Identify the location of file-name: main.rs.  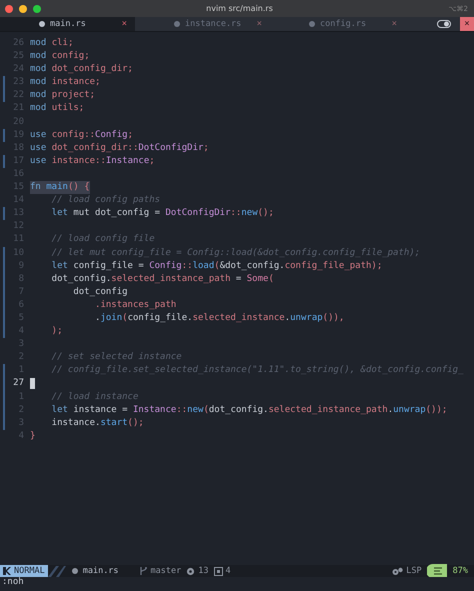
(100, 571).